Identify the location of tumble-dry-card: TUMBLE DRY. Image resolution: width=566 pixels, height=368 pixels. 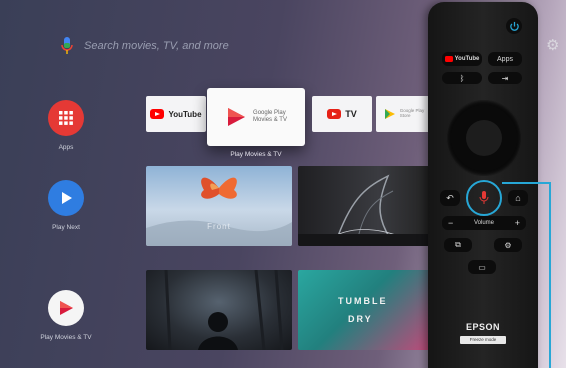
(365, 310).